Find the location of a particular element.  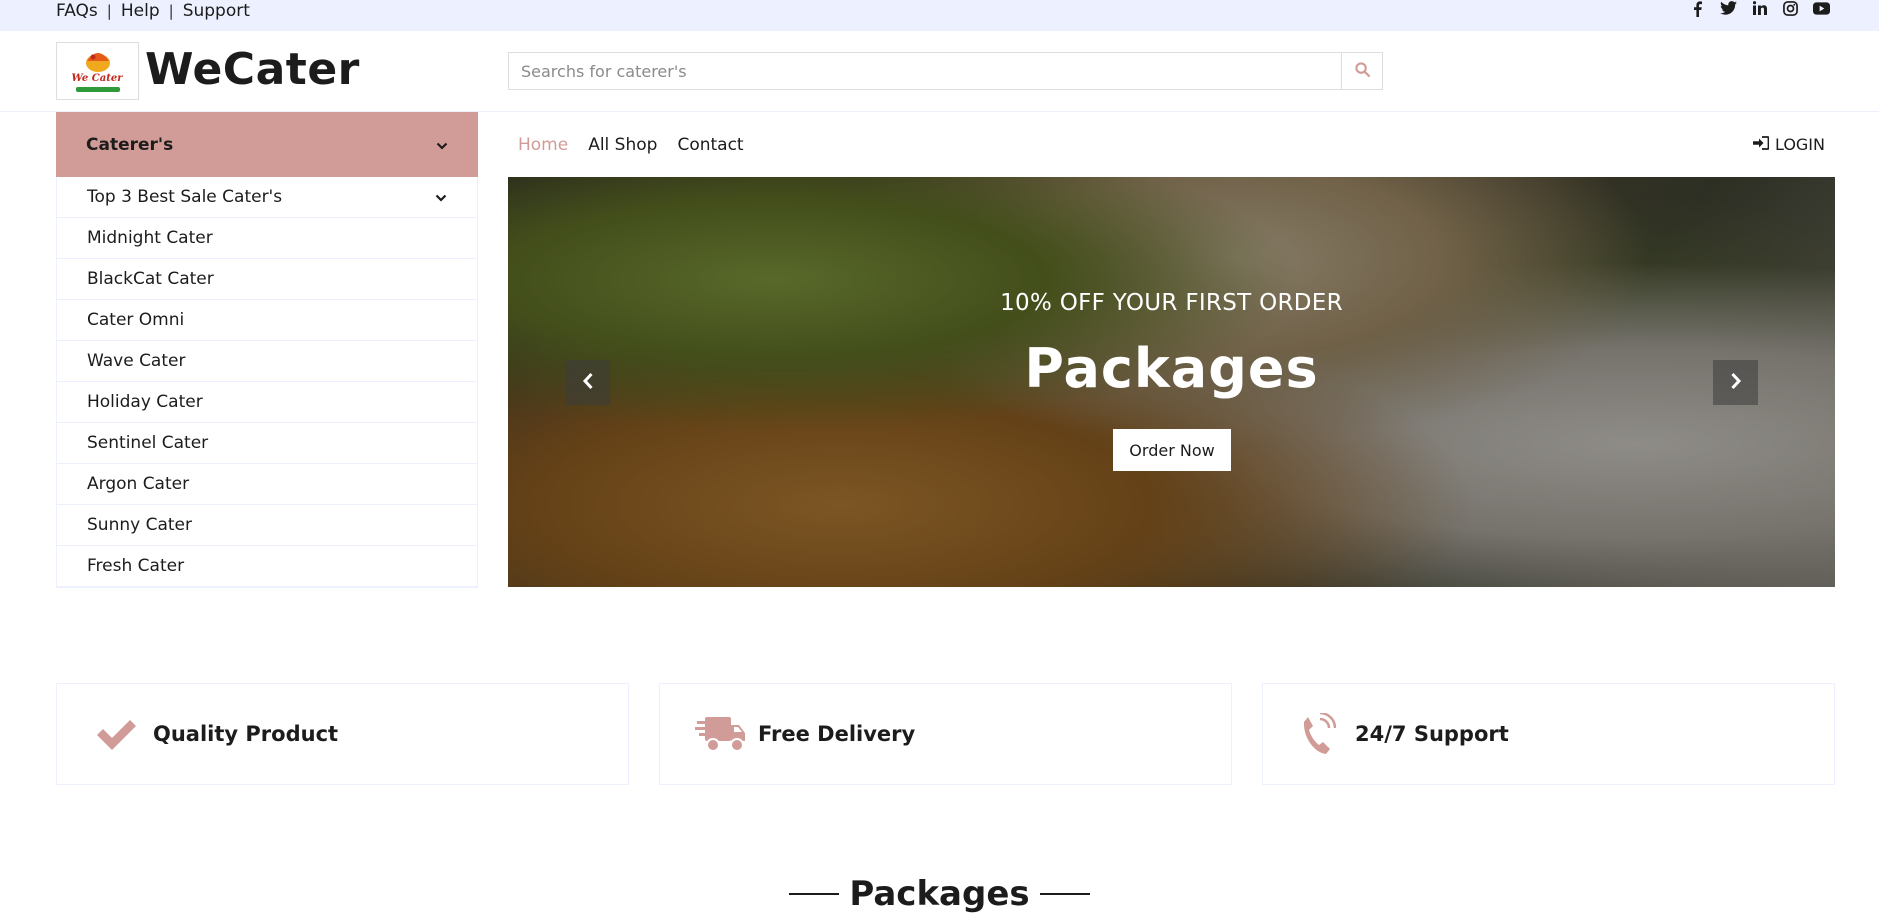

sidebar-item-blackcat-cater: BlackCat Cater is located at coordinates (267, 279).